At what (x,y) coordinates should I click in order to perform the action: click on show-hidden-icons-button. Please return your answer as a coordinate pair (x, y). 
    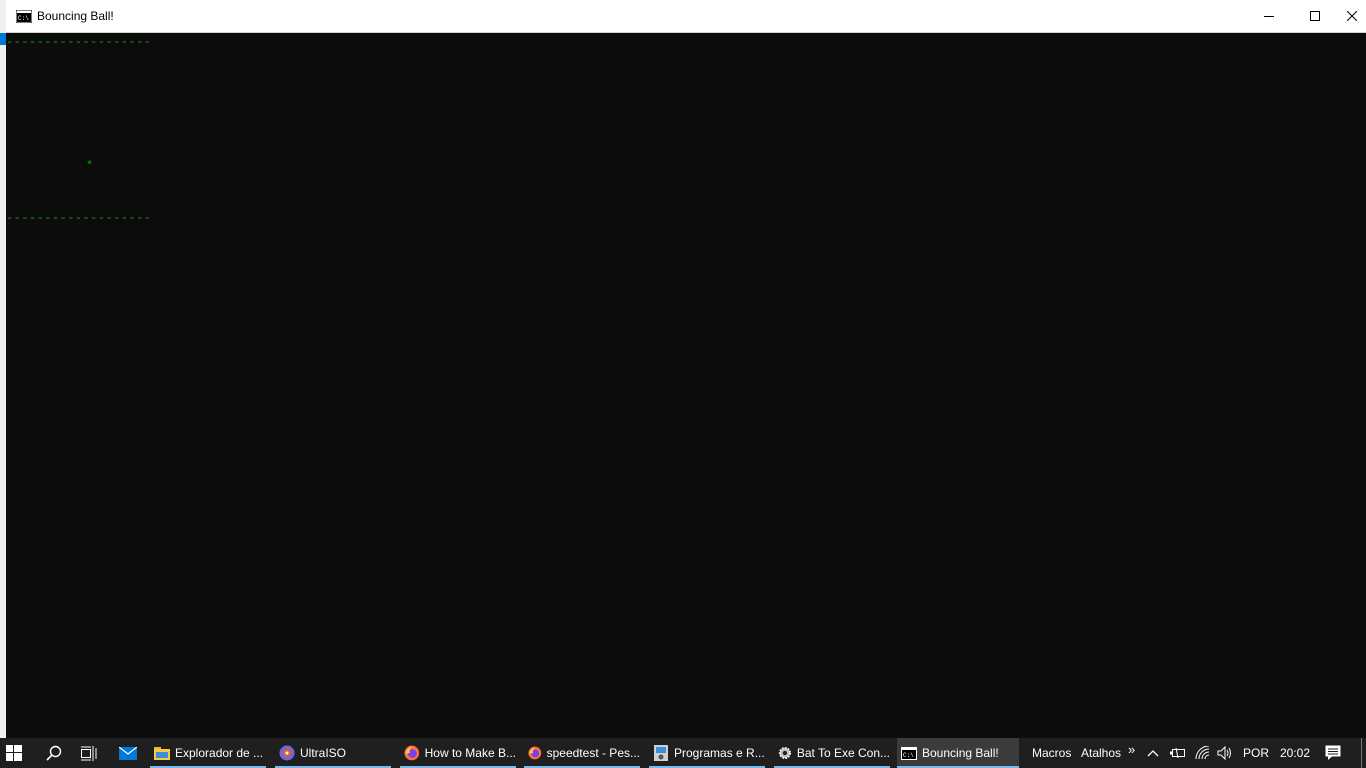
    Looking at the image, I should click on (1154, 753).